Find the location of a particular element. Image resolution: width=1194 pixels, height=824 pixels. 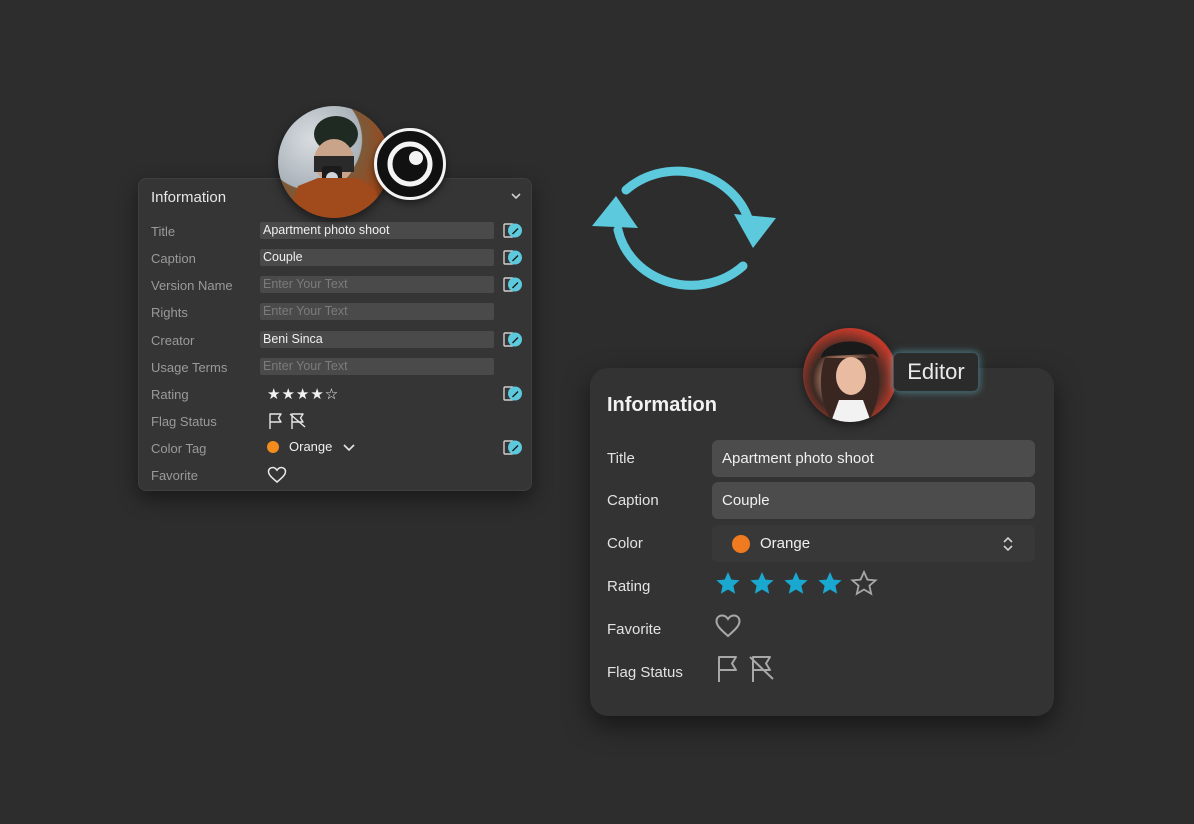

up-down-chevron-icon is located at coordinates (1008, 544).